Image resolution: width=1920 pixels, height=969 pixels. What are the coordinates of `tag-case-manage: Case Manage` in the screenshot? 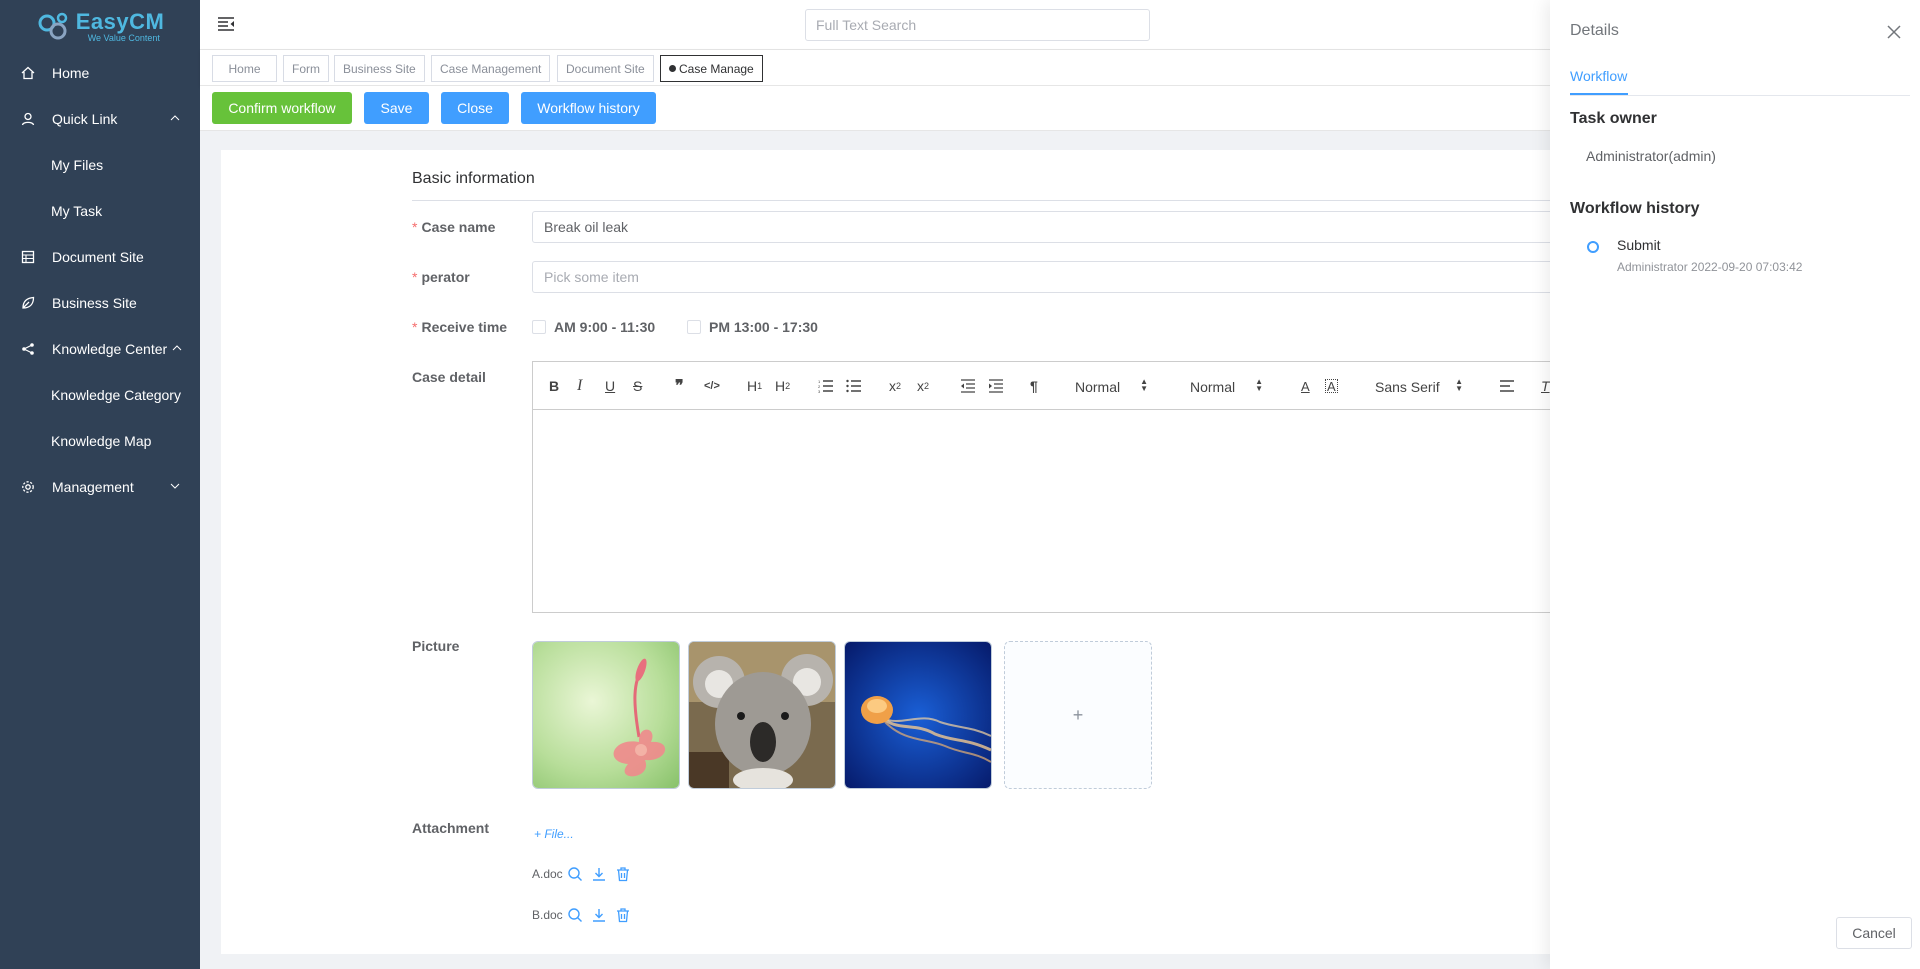 It's located at (711, 68).